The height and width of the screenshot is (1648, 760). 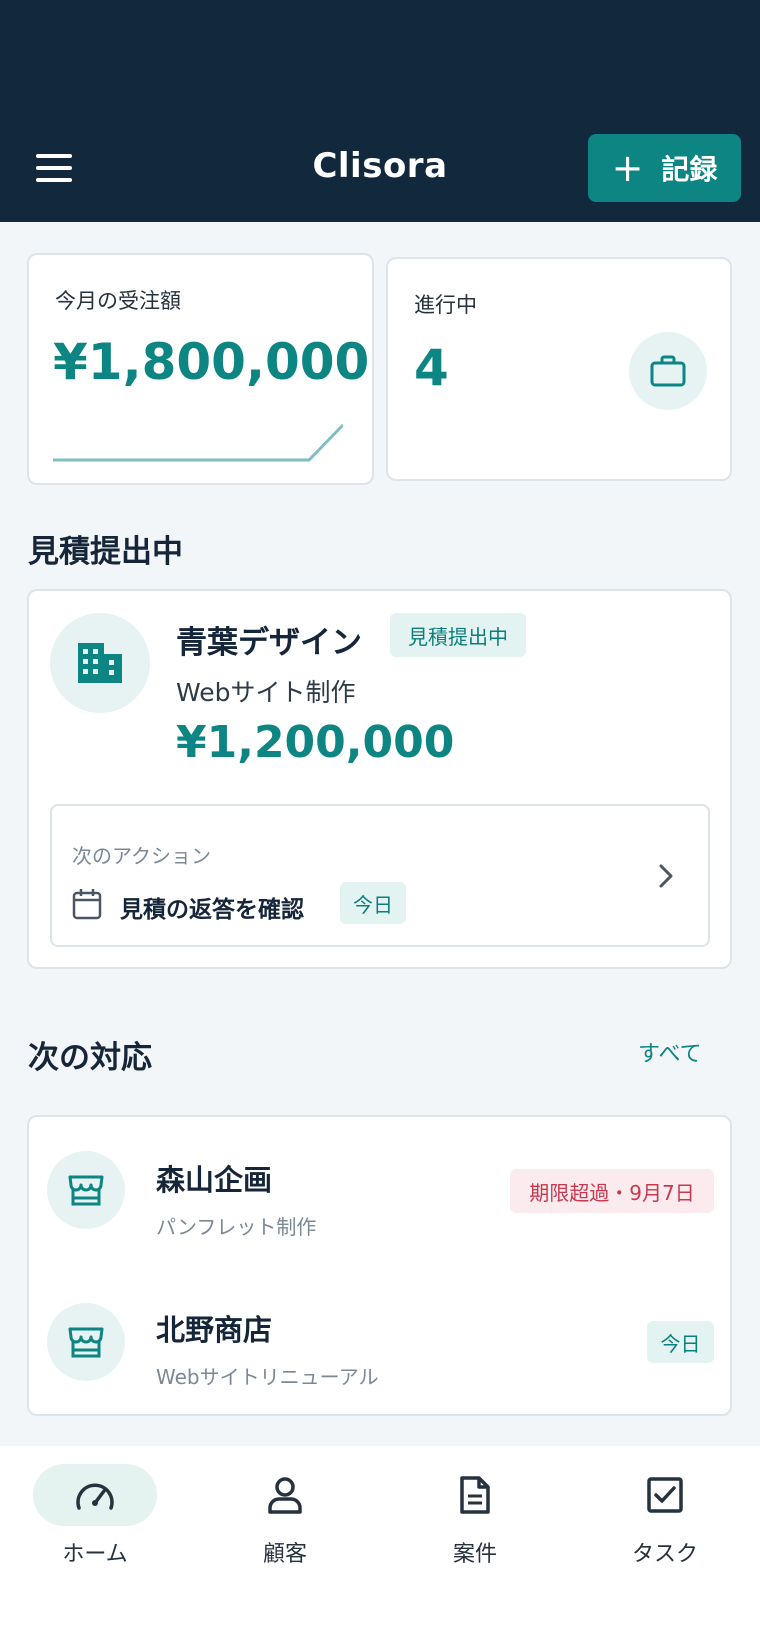 I want to click on record-button-label: 記録, so click(x=689, y=169).